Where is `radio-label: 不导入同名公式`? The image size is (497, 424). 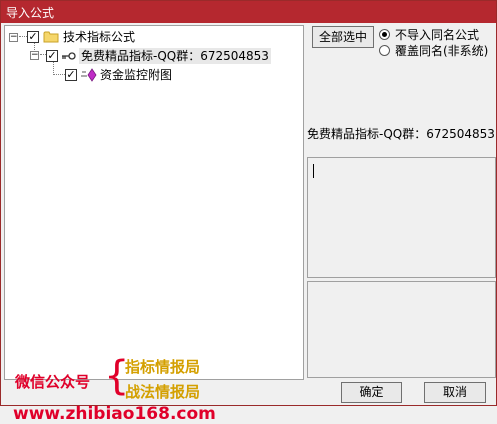
radio-label: 不导入同名公式 is located at coordinates (437, 35).